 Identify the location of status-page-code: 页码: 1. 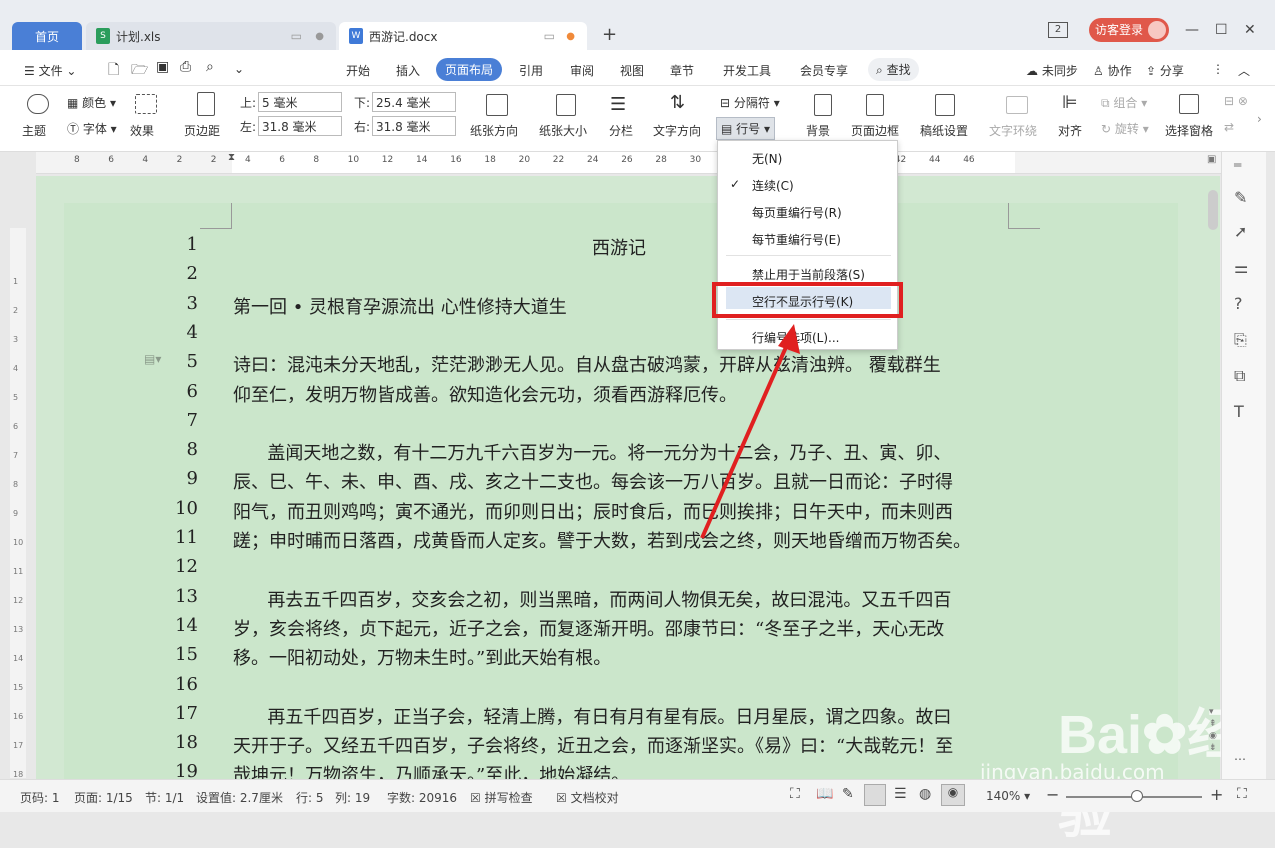
(40, 797).